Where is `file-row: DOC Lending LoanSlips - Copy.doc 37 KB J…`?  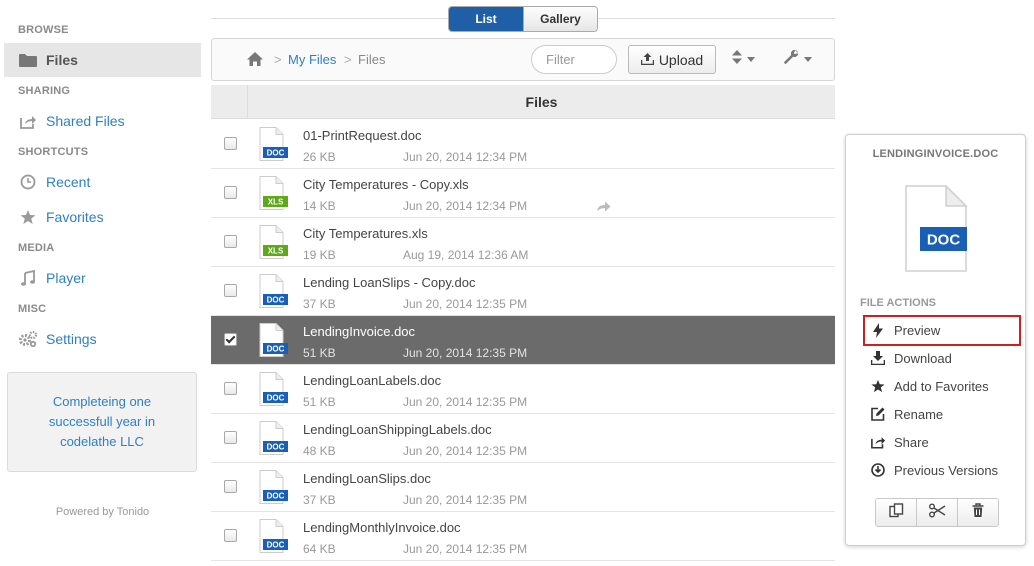
file-row: DOC Lending LoanSlips - Copy.doc 37 KB J… is located at coordinates (523, 291).